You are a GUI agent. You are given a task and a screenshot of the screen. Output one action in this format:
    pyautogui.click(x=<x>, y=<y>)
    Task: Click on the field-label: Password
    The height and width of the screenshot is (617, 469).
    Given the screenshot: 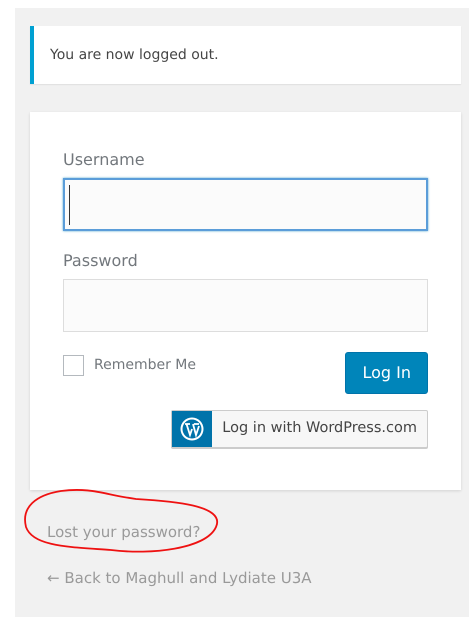 What is the action you would take?
    pyautogui.click(x=101, y=261)
    